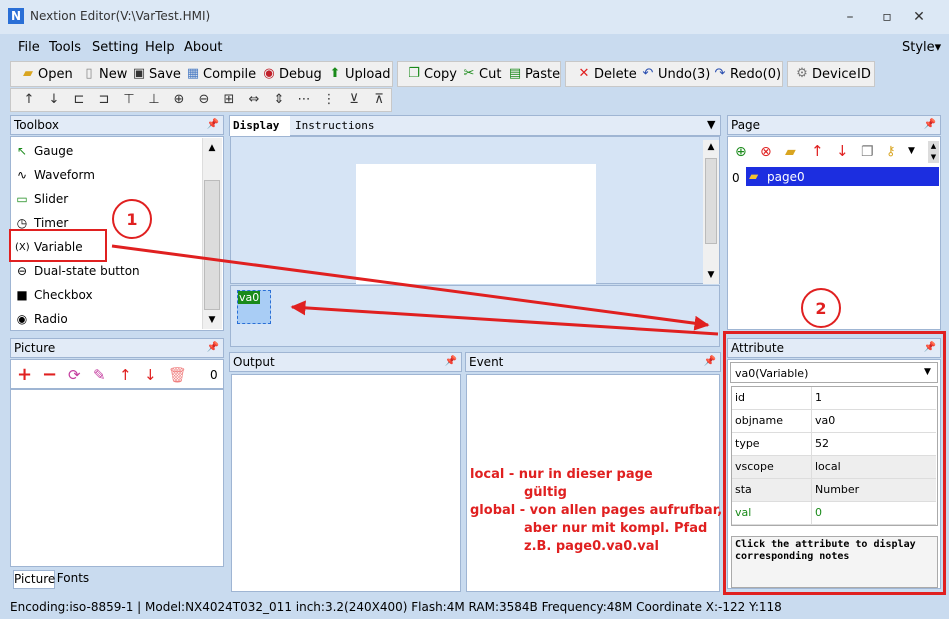 The width and height of the screenshot is (949, 619). What do you see at coordinates (132, 219) in the screenshot?
I see `annotation-marker-1: 1` at bounding box center [132, 219].